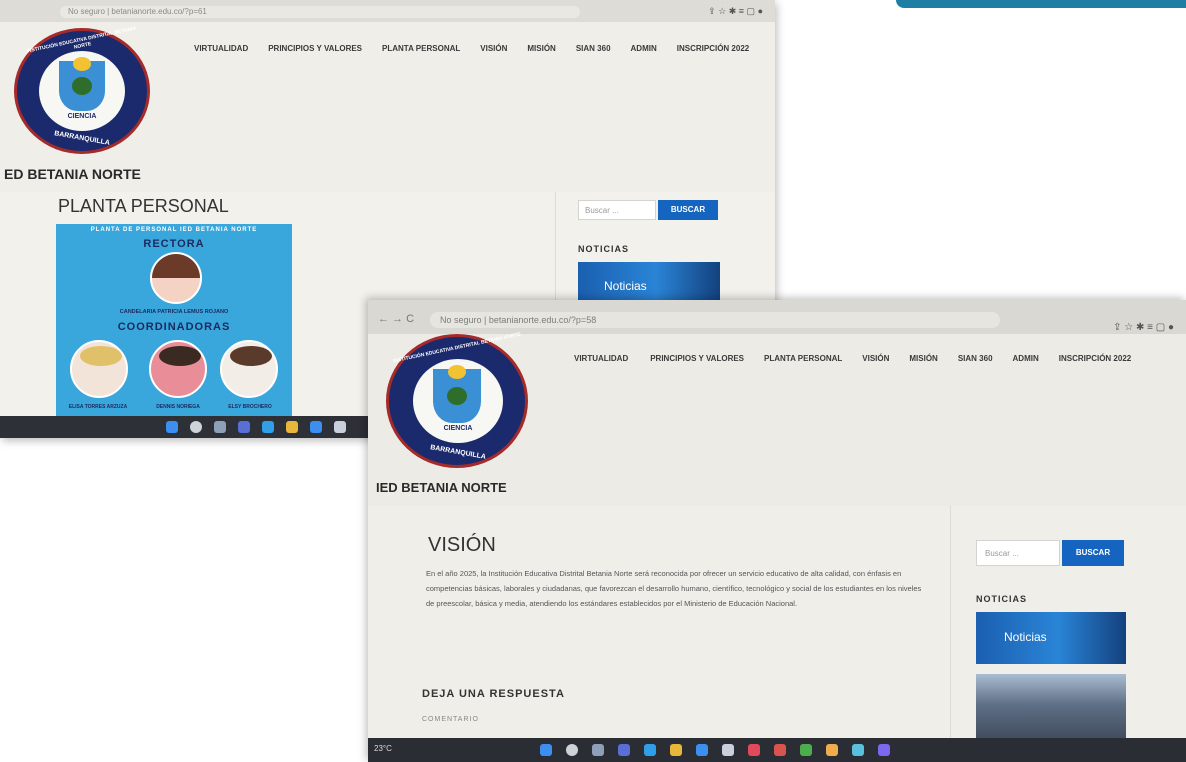  What do you see at coordinates (98, 407) in the screenshot?
I see `coordinator-name: ELISA TORRES ARZUZA` at bounding box center [98, 407].